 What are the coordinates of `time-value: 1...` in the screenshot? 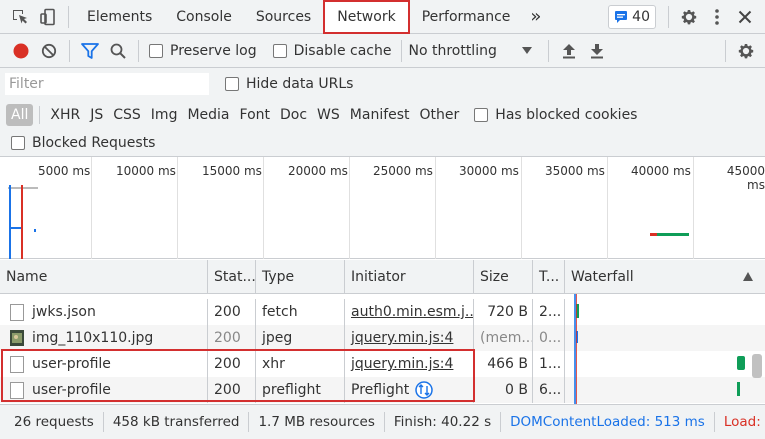 It's located at (550, 364).